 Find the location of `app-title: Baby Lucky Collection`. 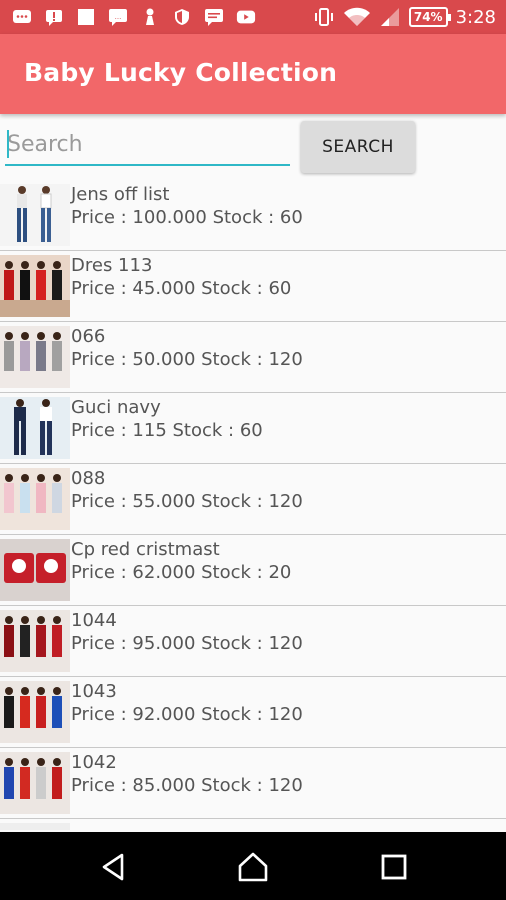

app-title: Baby Lucky Collection is located at coordinates (181, 72).